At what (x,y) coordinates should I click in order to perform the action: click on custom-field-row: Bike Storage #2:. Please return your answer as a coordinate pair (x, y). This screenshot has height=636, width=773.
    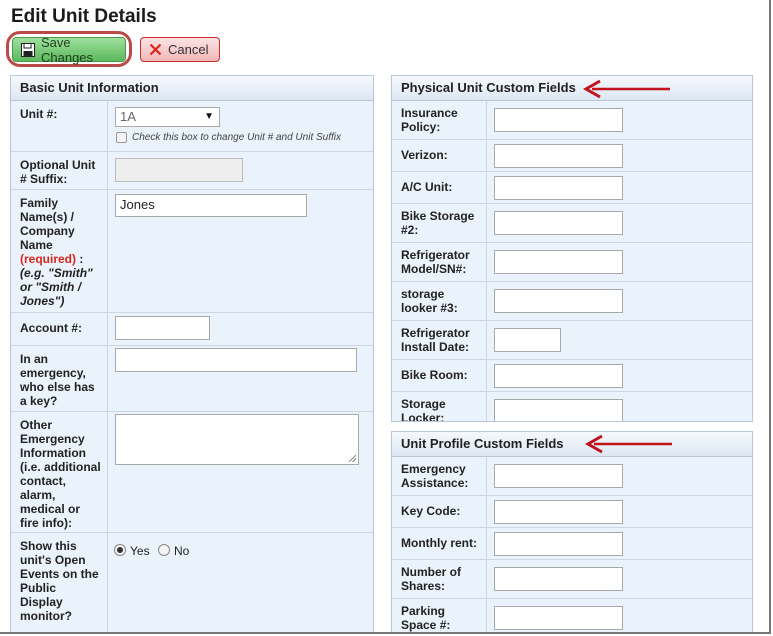
    Looking at the image, I should click on (572, 223).